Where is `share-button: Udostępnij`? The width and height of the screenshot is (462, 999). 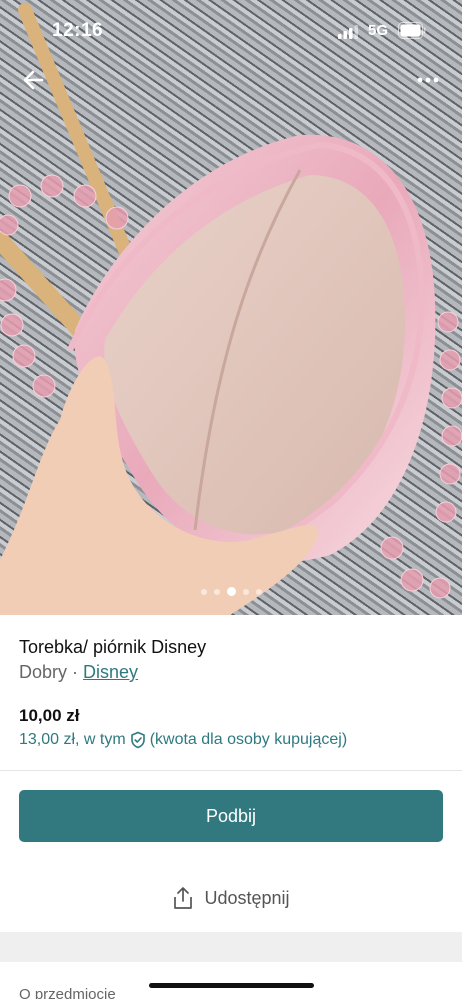 share-button: Udostępnij is located at coordinates (231, 898).